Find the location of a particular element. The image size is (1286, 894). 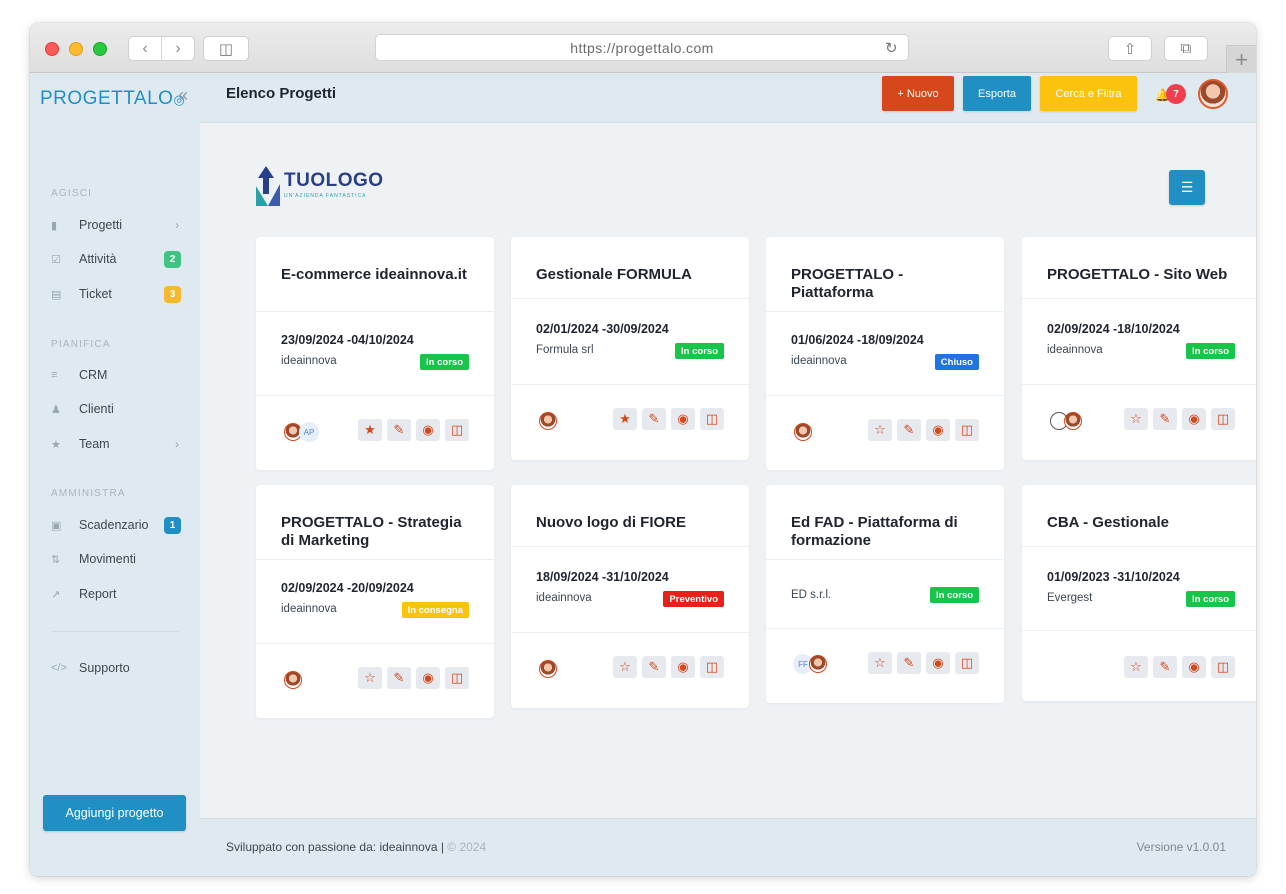

page-title: Elenco Progetti is located at coordinates (281, 93).